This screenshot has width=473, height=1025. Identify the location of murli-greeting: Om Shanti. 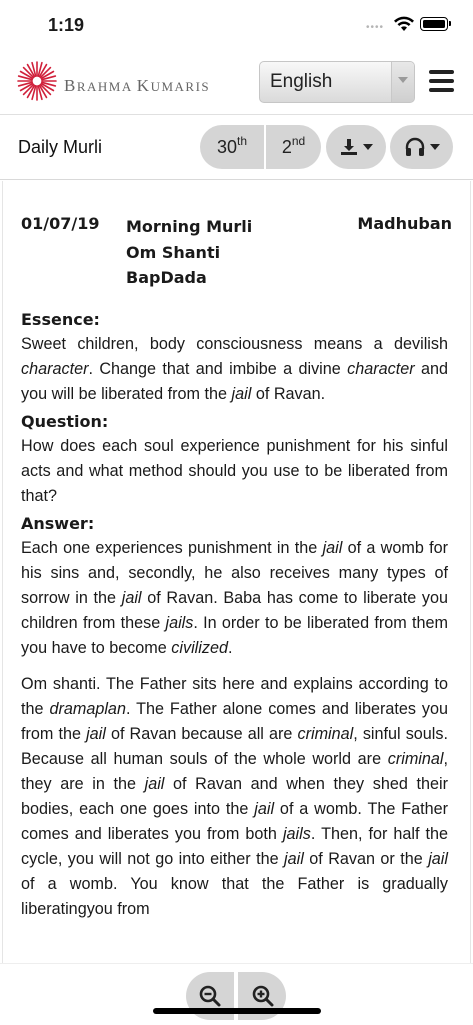
(173, 252).